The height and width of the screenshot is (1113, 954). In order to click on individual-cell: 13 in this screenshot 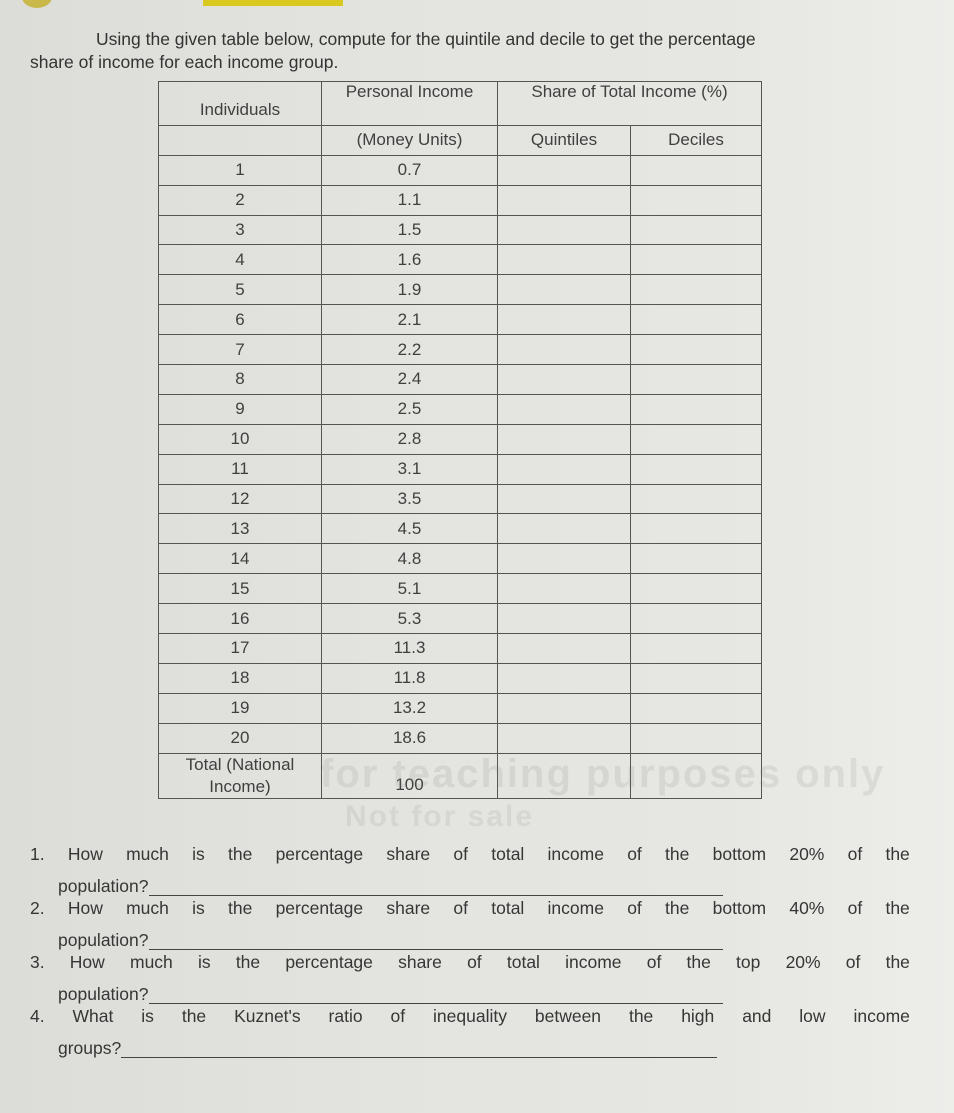, I will do `click(240, 529)`.